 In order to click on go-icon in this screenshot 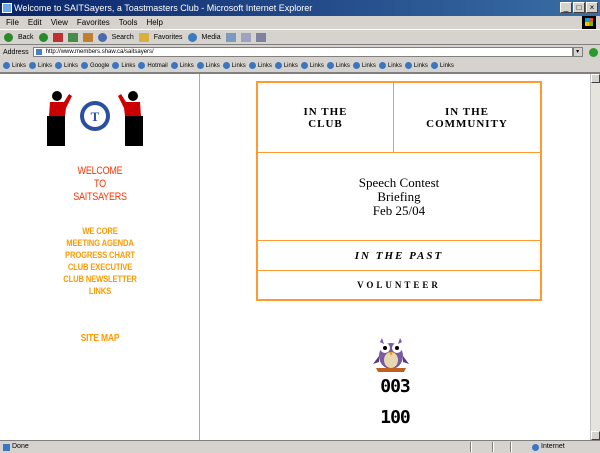, I will do `click(593, 52)`.